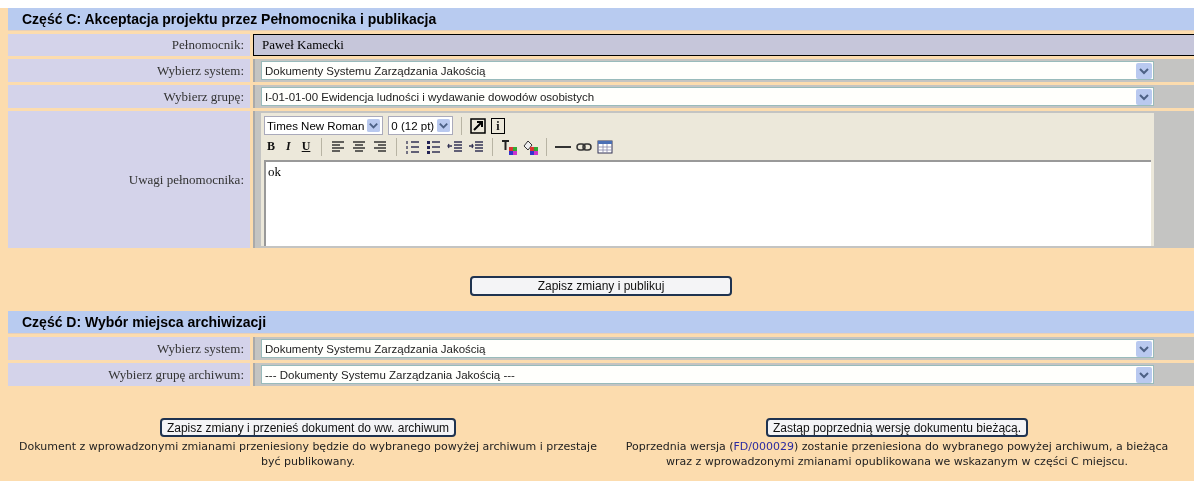 The image size is (1194, 481). What do you see at coordinates (421, 125) in the screenshot?
I see `size-select: 0 (12 pt)` at bounding box center [421, 125].